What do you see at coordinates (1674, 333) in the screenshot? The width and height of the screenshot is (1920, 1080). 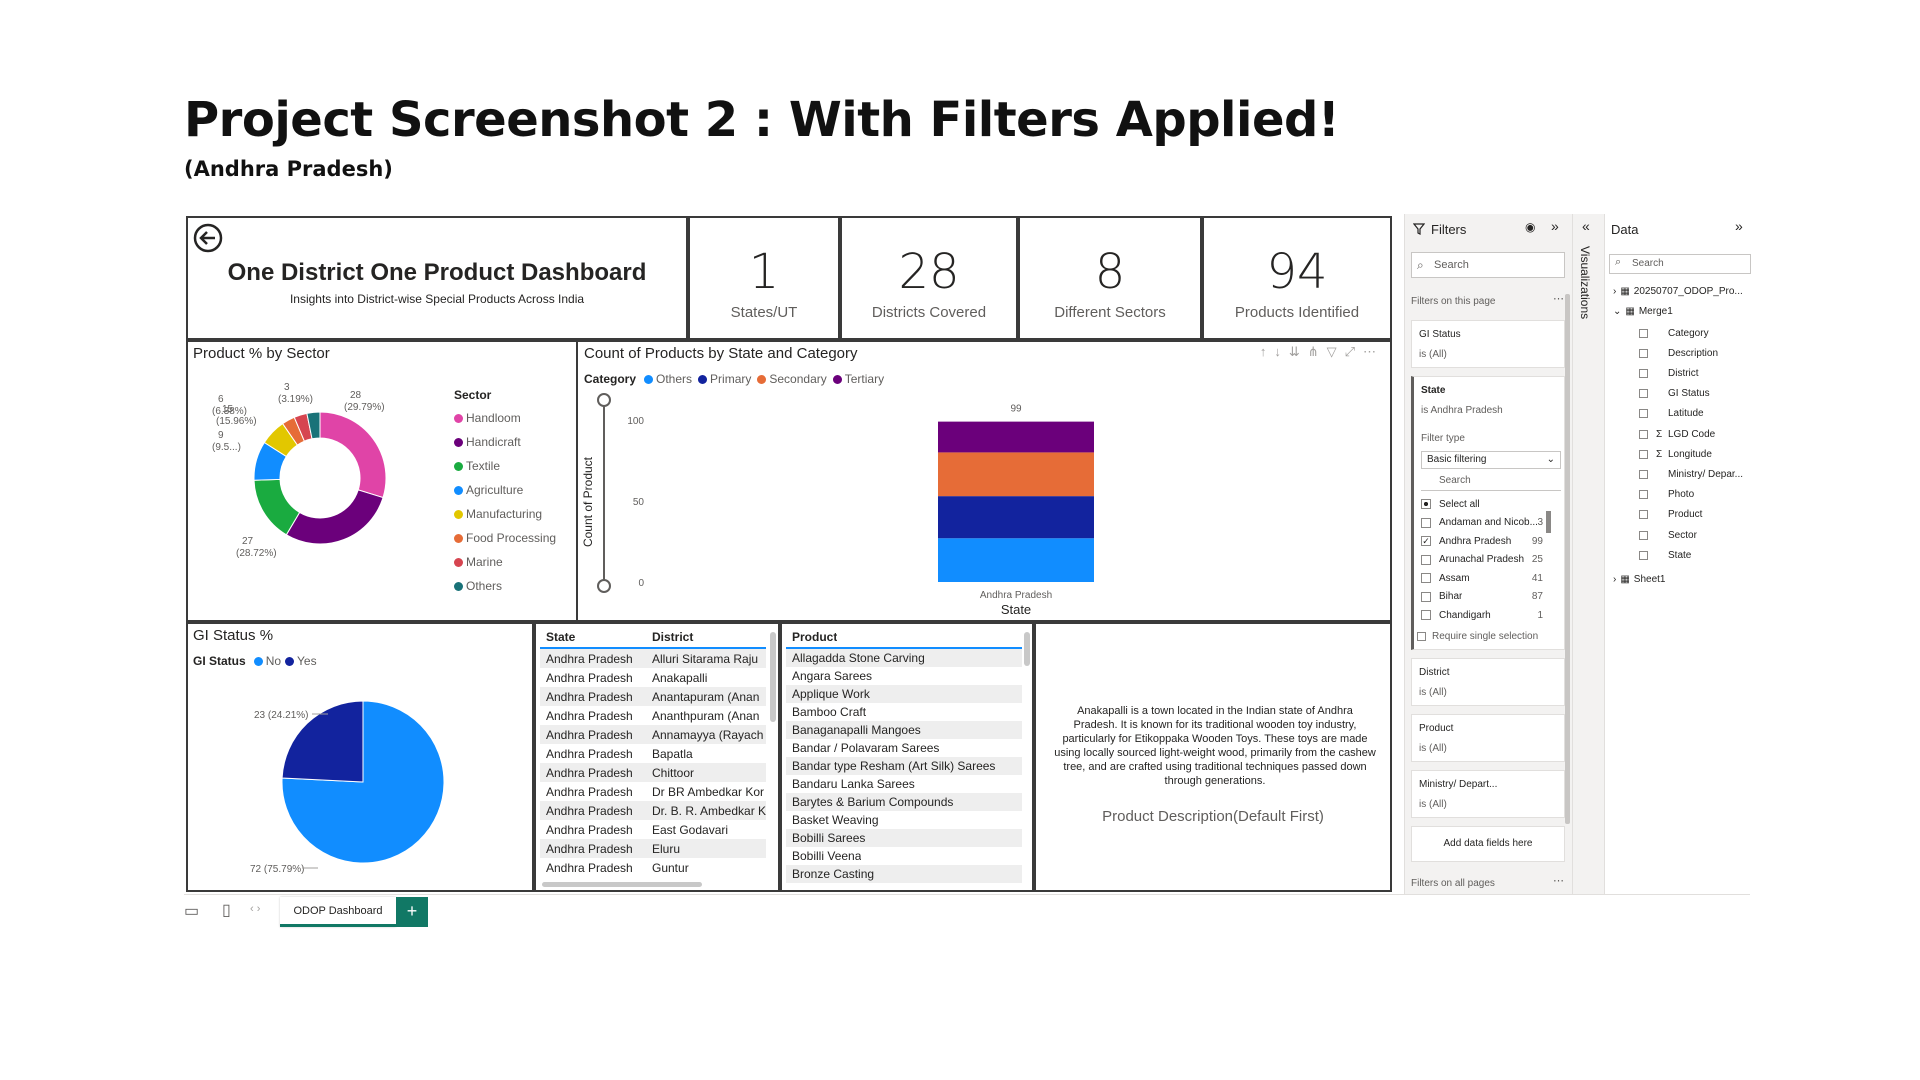 I see `data-field-item: Category` at bounding box center [1674, 333].